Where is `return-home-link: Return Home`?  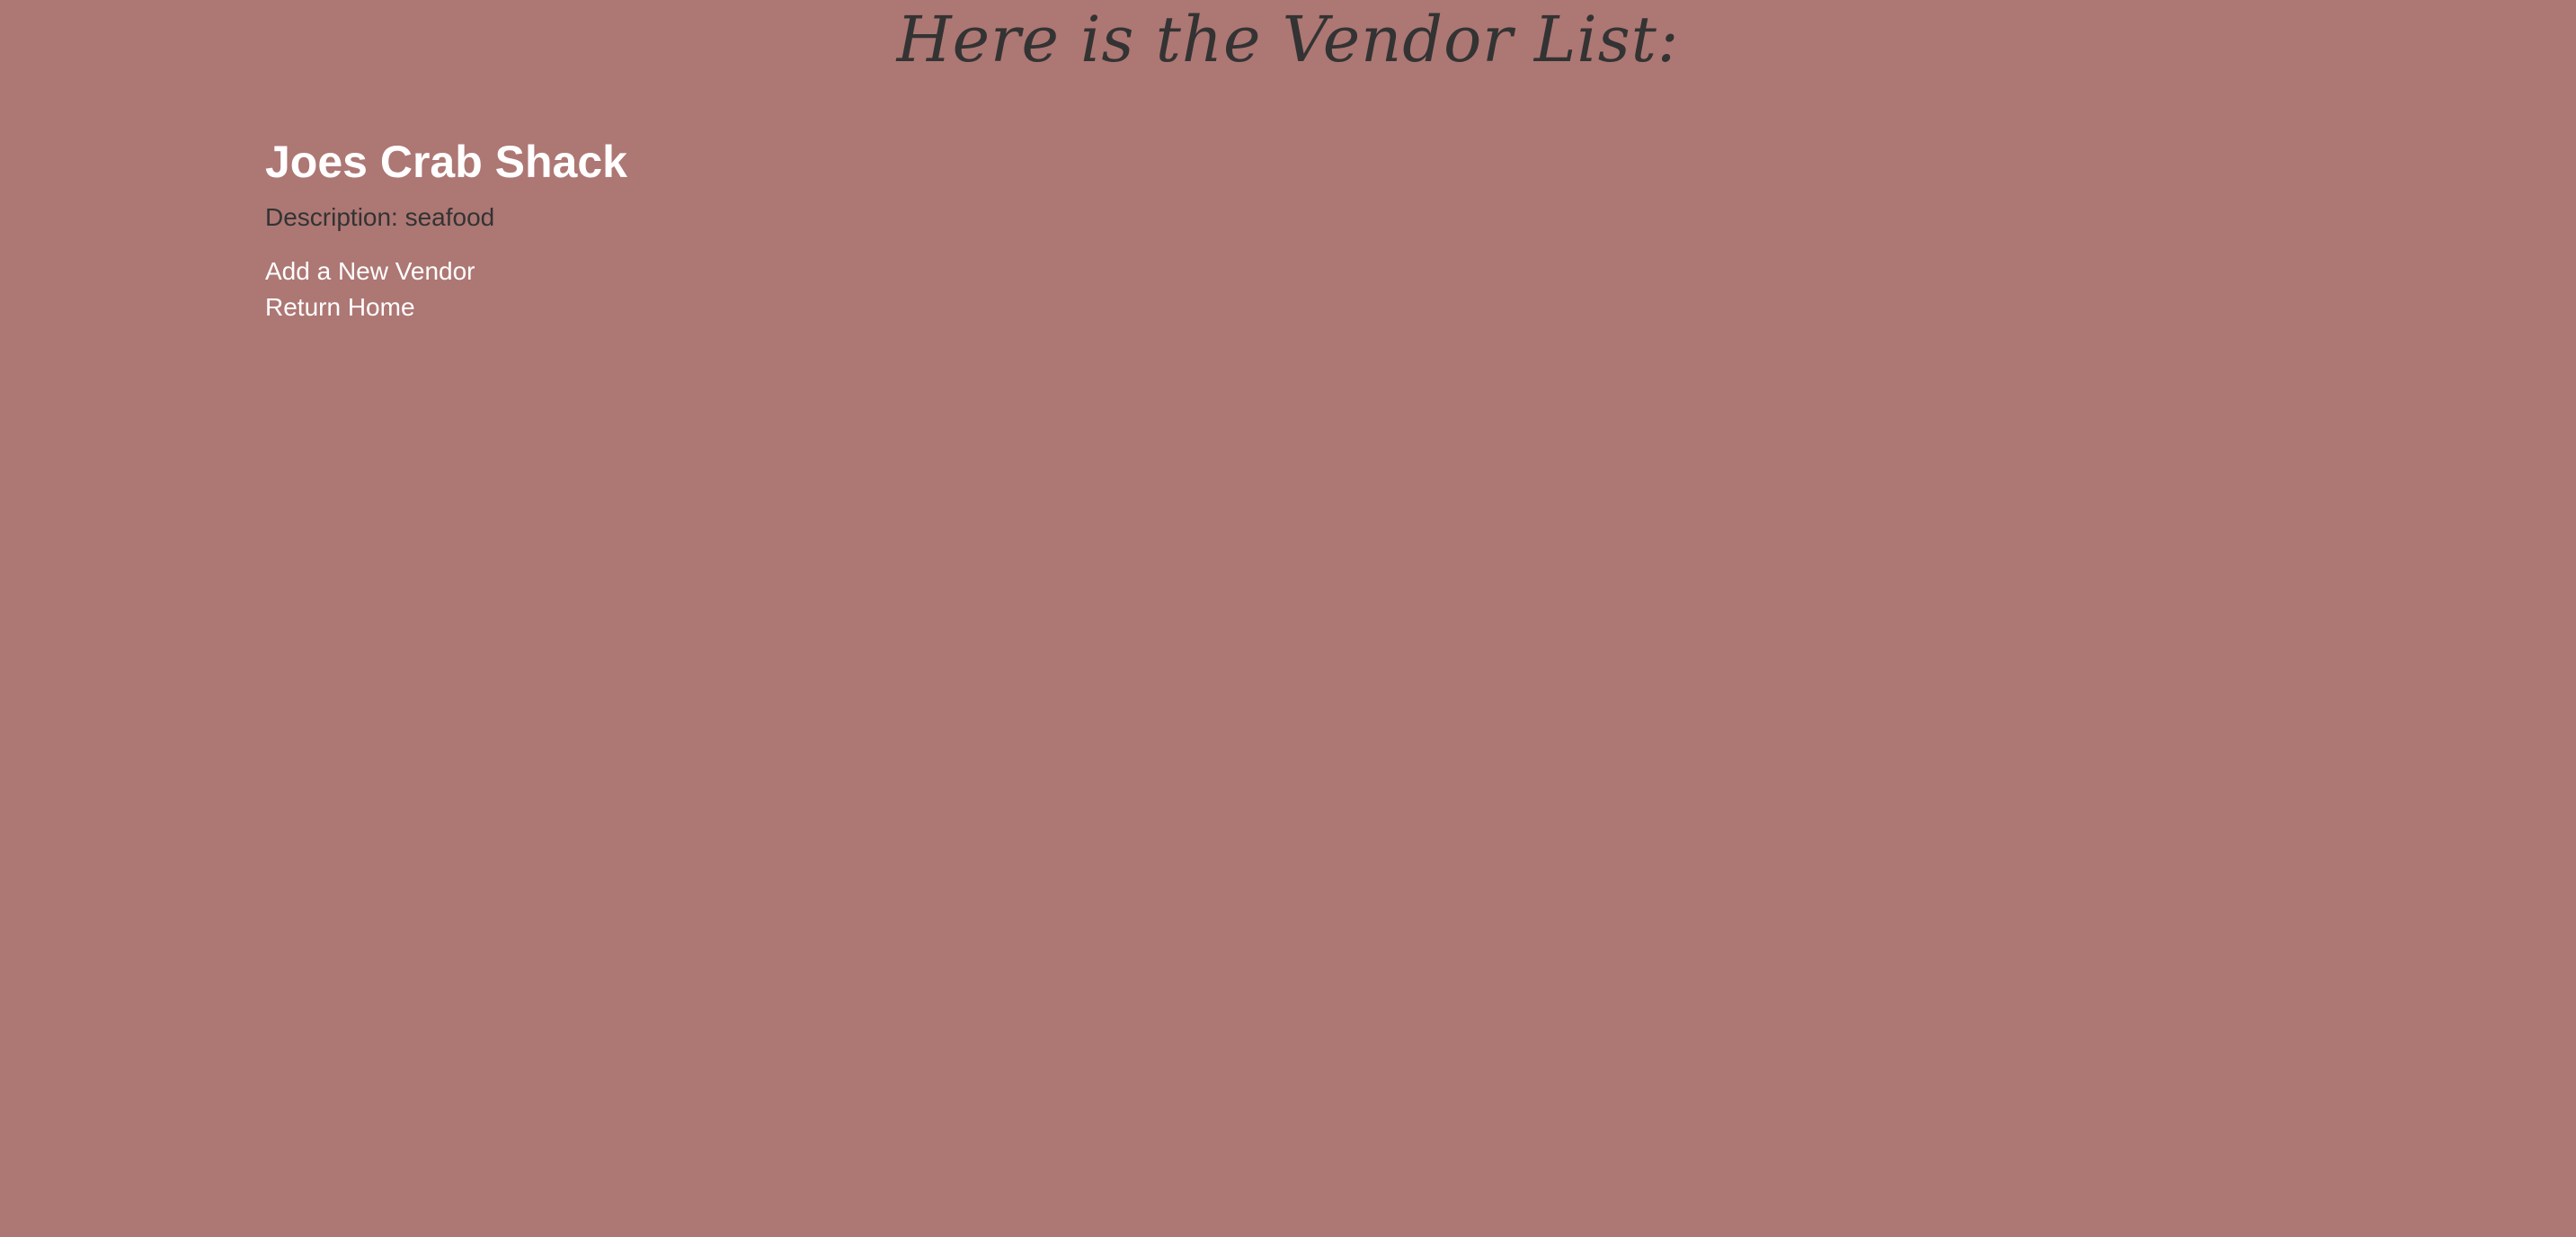
return-home-link: Return Home is located at coordinates (1288, 307).